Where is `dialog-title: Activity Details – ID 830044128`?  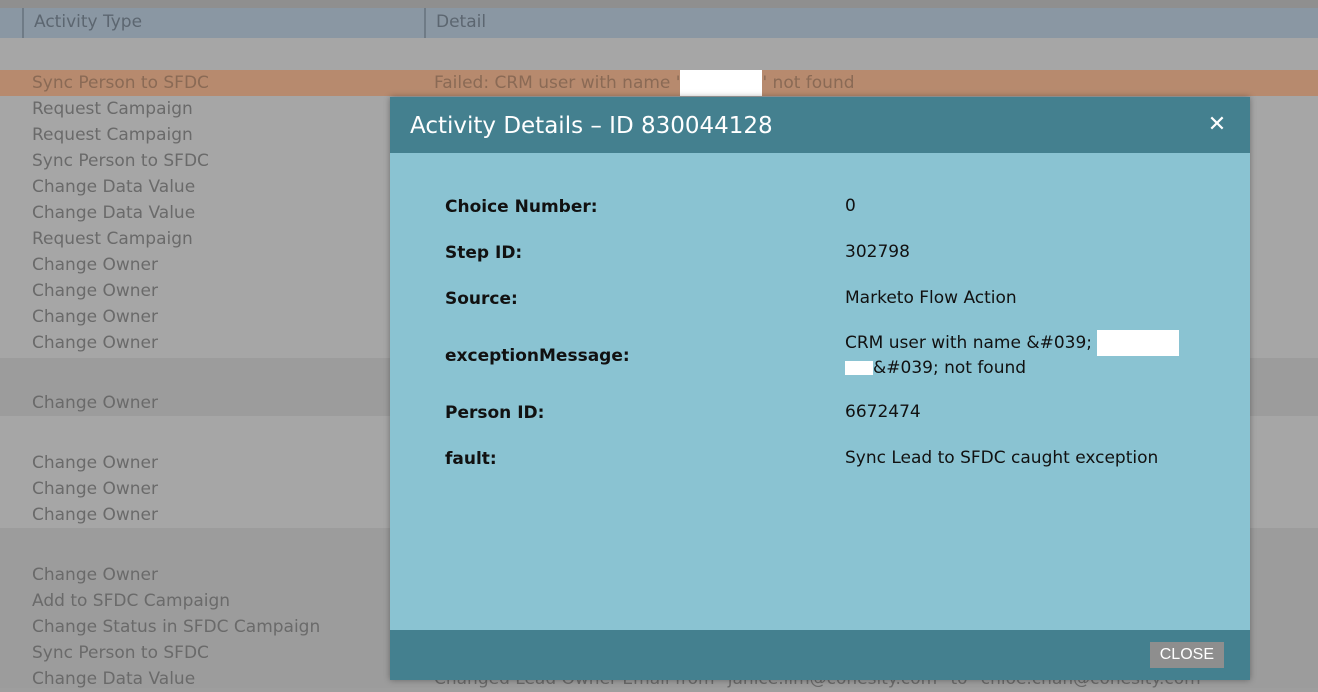 dialog-title: Activity Details – ID 830044128 is located at coordinates (591, 126).